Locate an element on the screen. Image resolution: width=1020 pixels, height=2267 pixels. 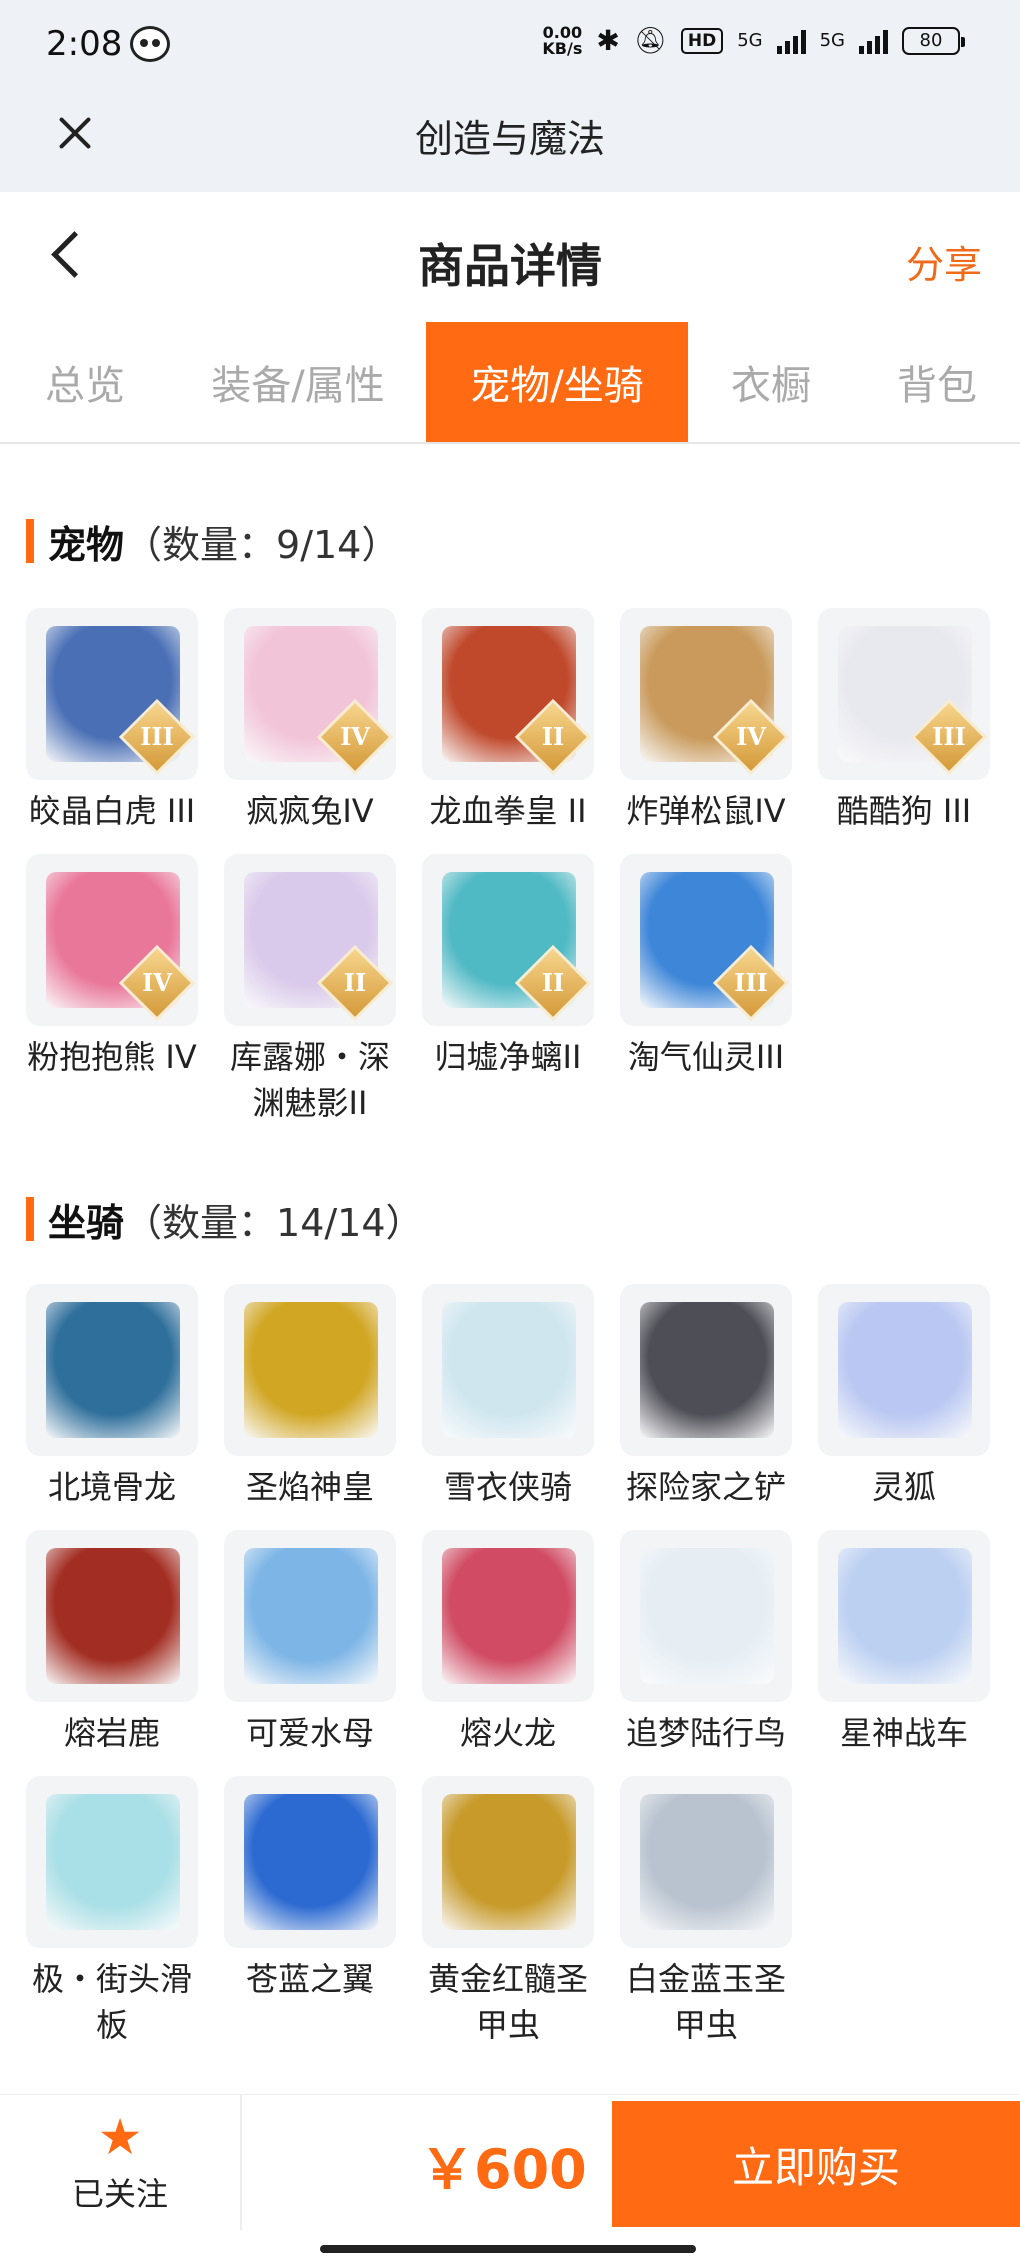
follow-label: 已关注 is located at coordinates (119, 2194).